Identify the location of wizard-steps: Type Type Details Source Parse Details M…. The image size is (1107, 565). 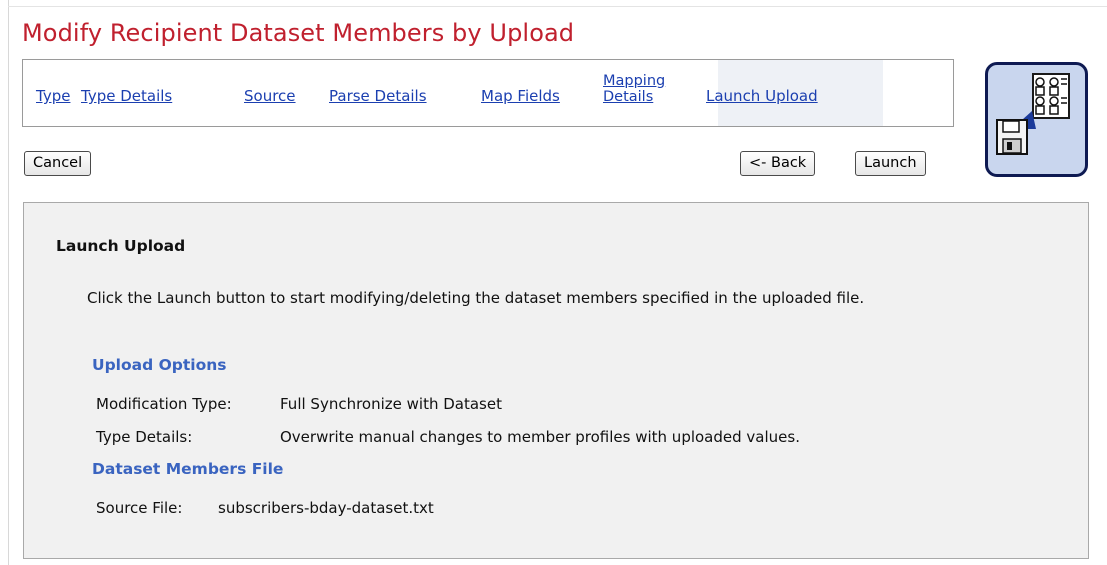
(488, 93).